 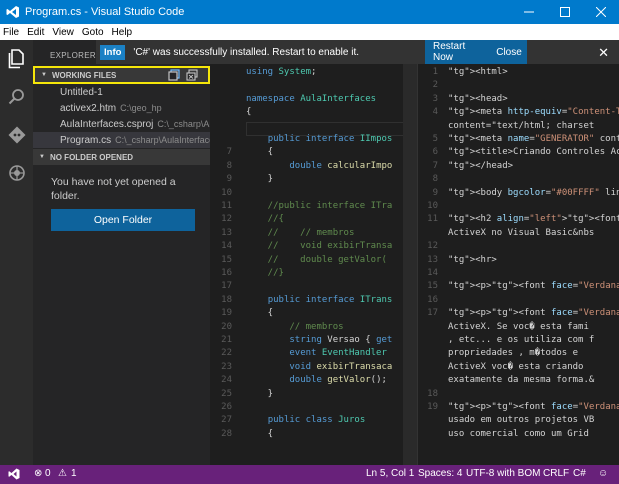 What do you see at coordinates (226, 273) in the screenshot?
I see `line-number: 16` at bounding box center [226, 273].